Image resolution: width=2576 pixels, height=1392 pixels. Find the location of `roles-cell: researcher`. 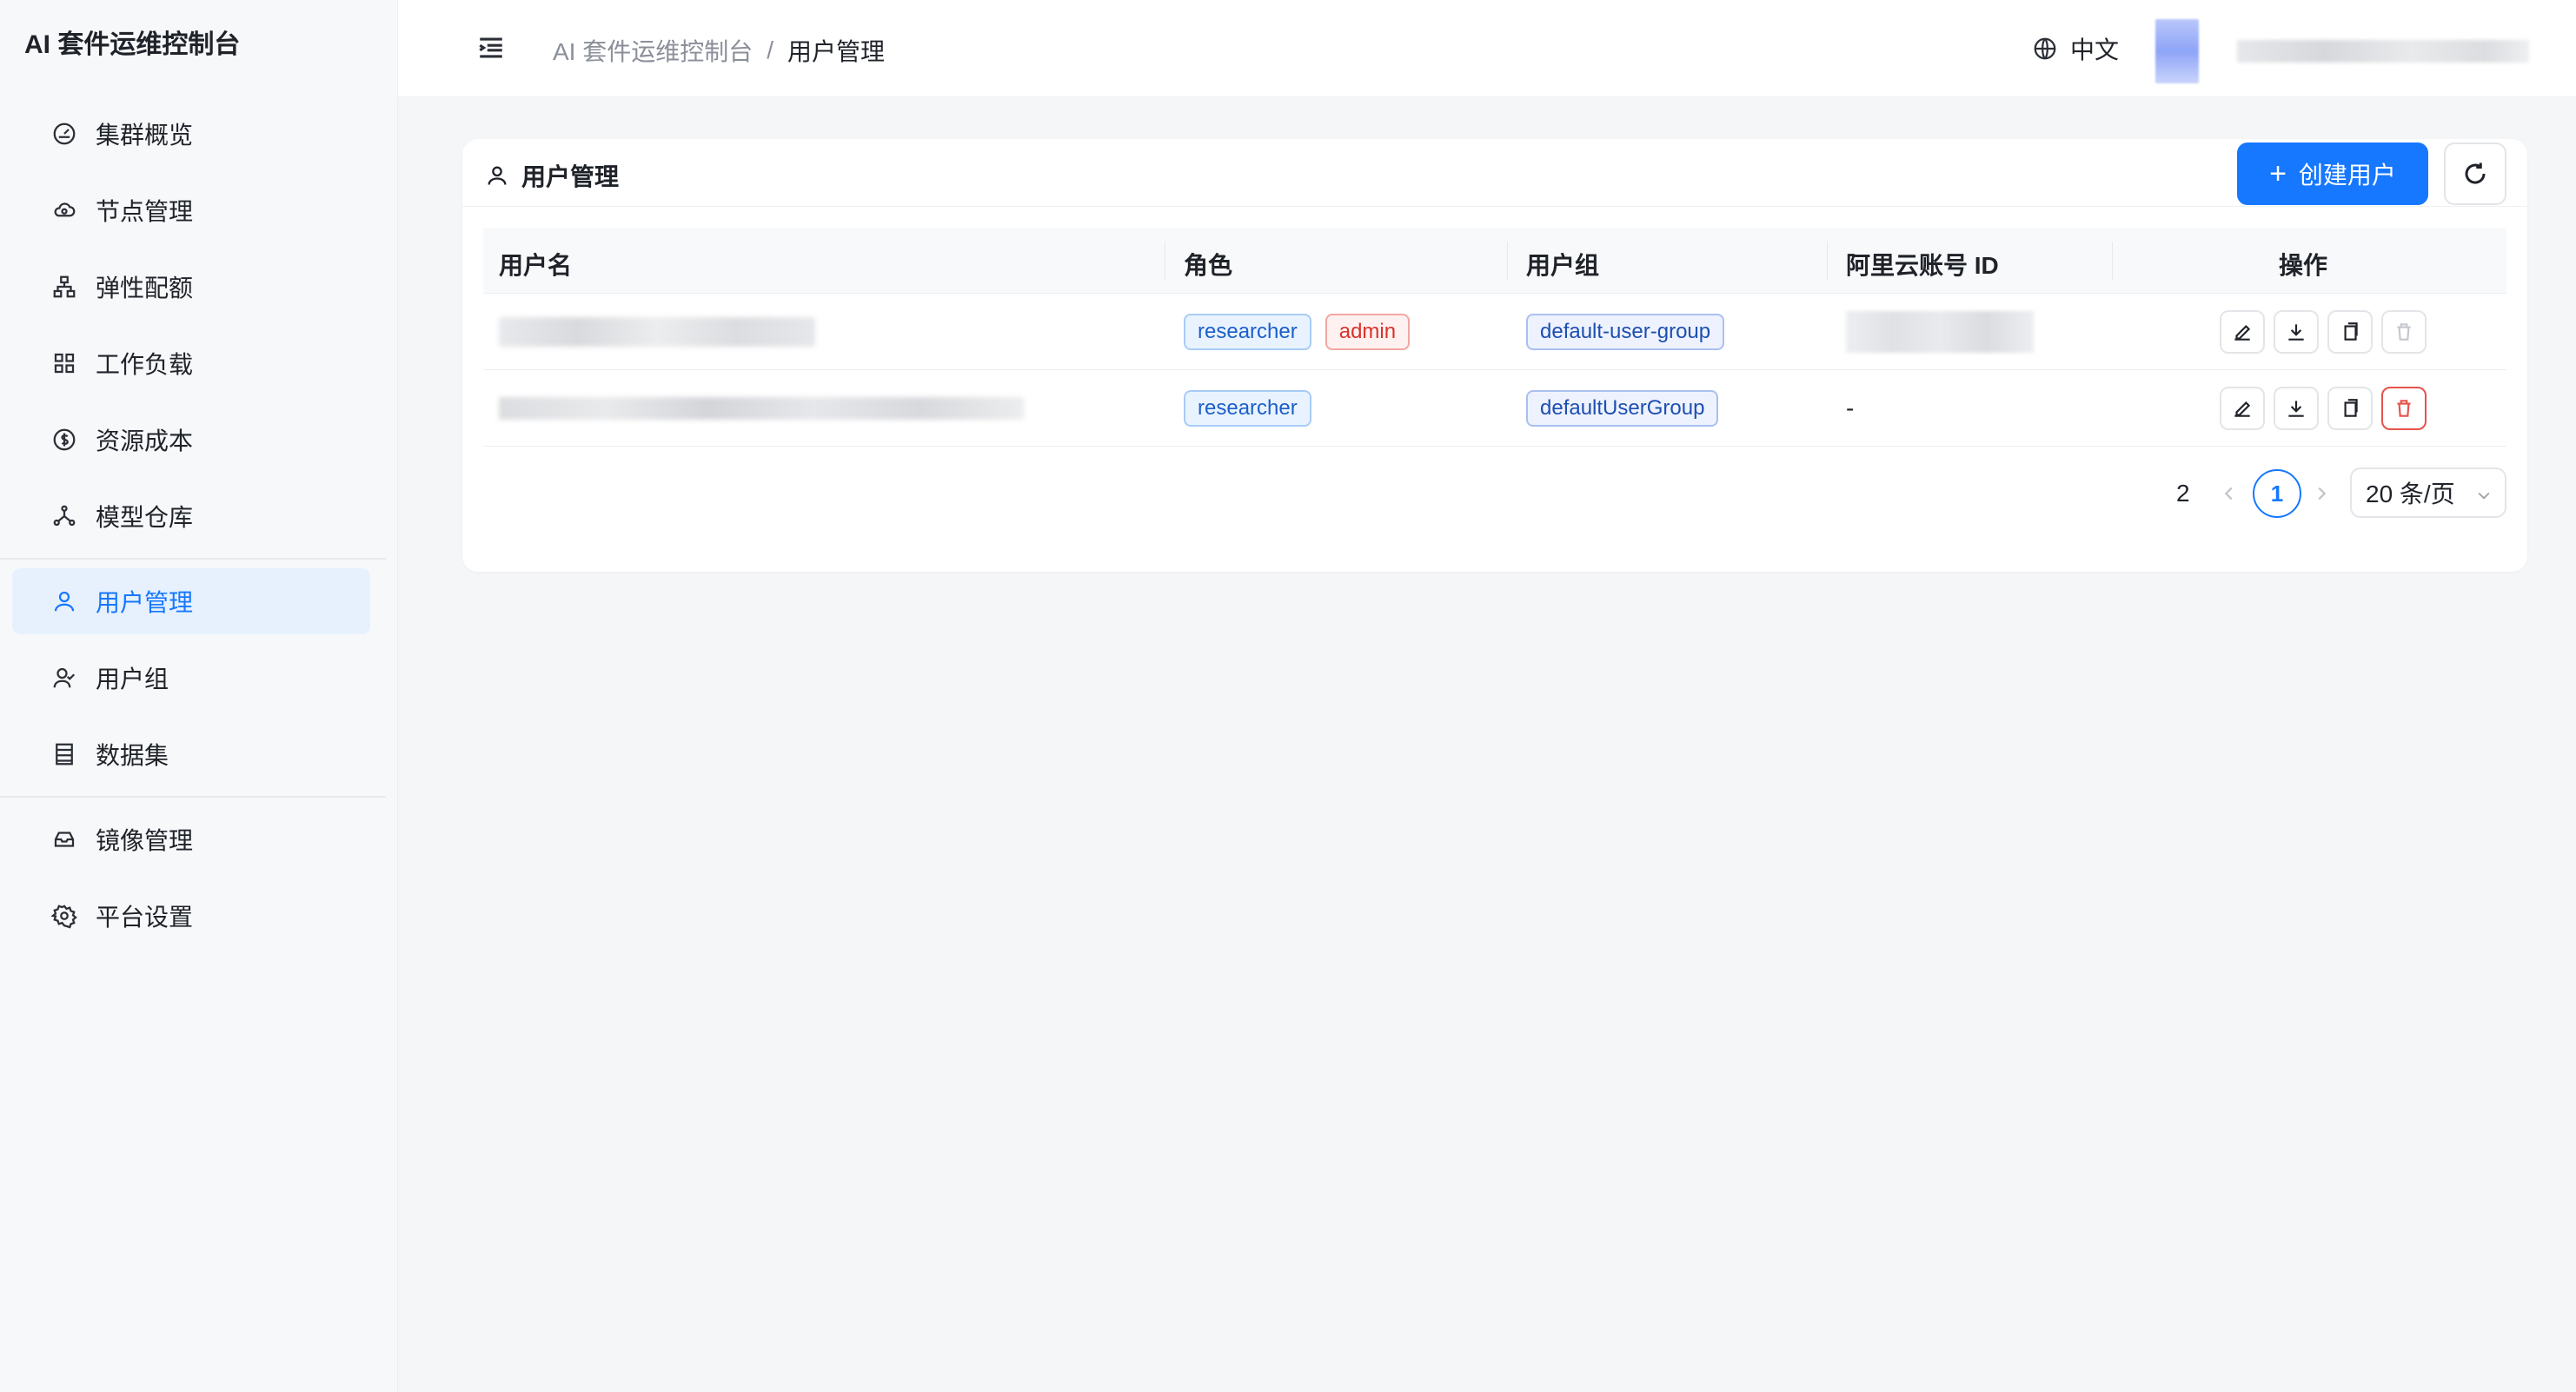

roles-cell: researcher is located at coordinates (1254, 409).